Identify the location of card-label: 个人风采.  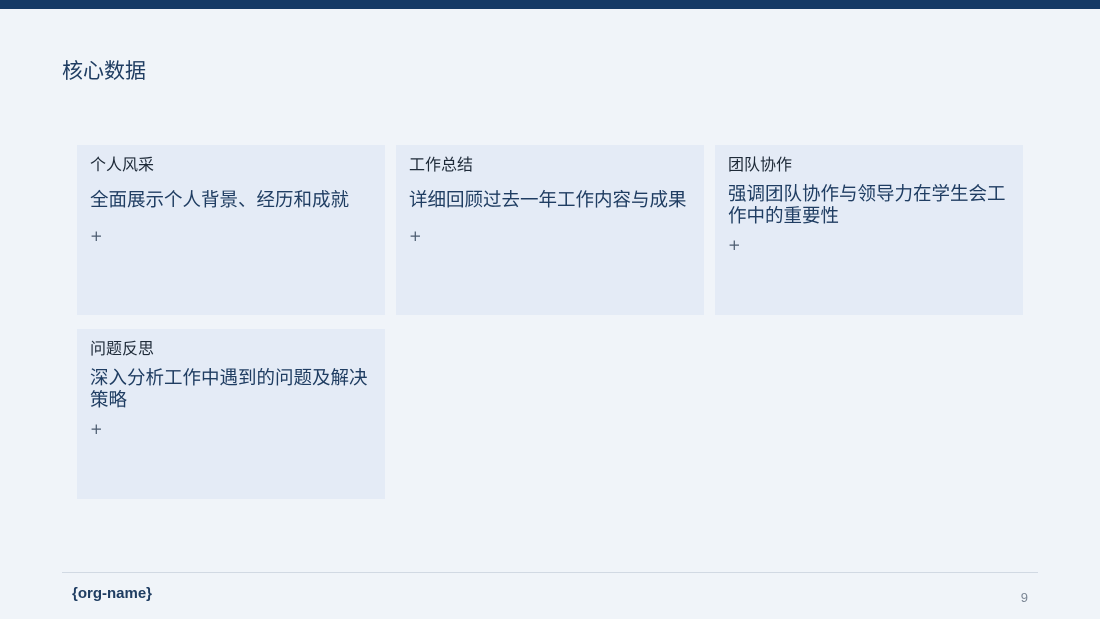
(122, 164).